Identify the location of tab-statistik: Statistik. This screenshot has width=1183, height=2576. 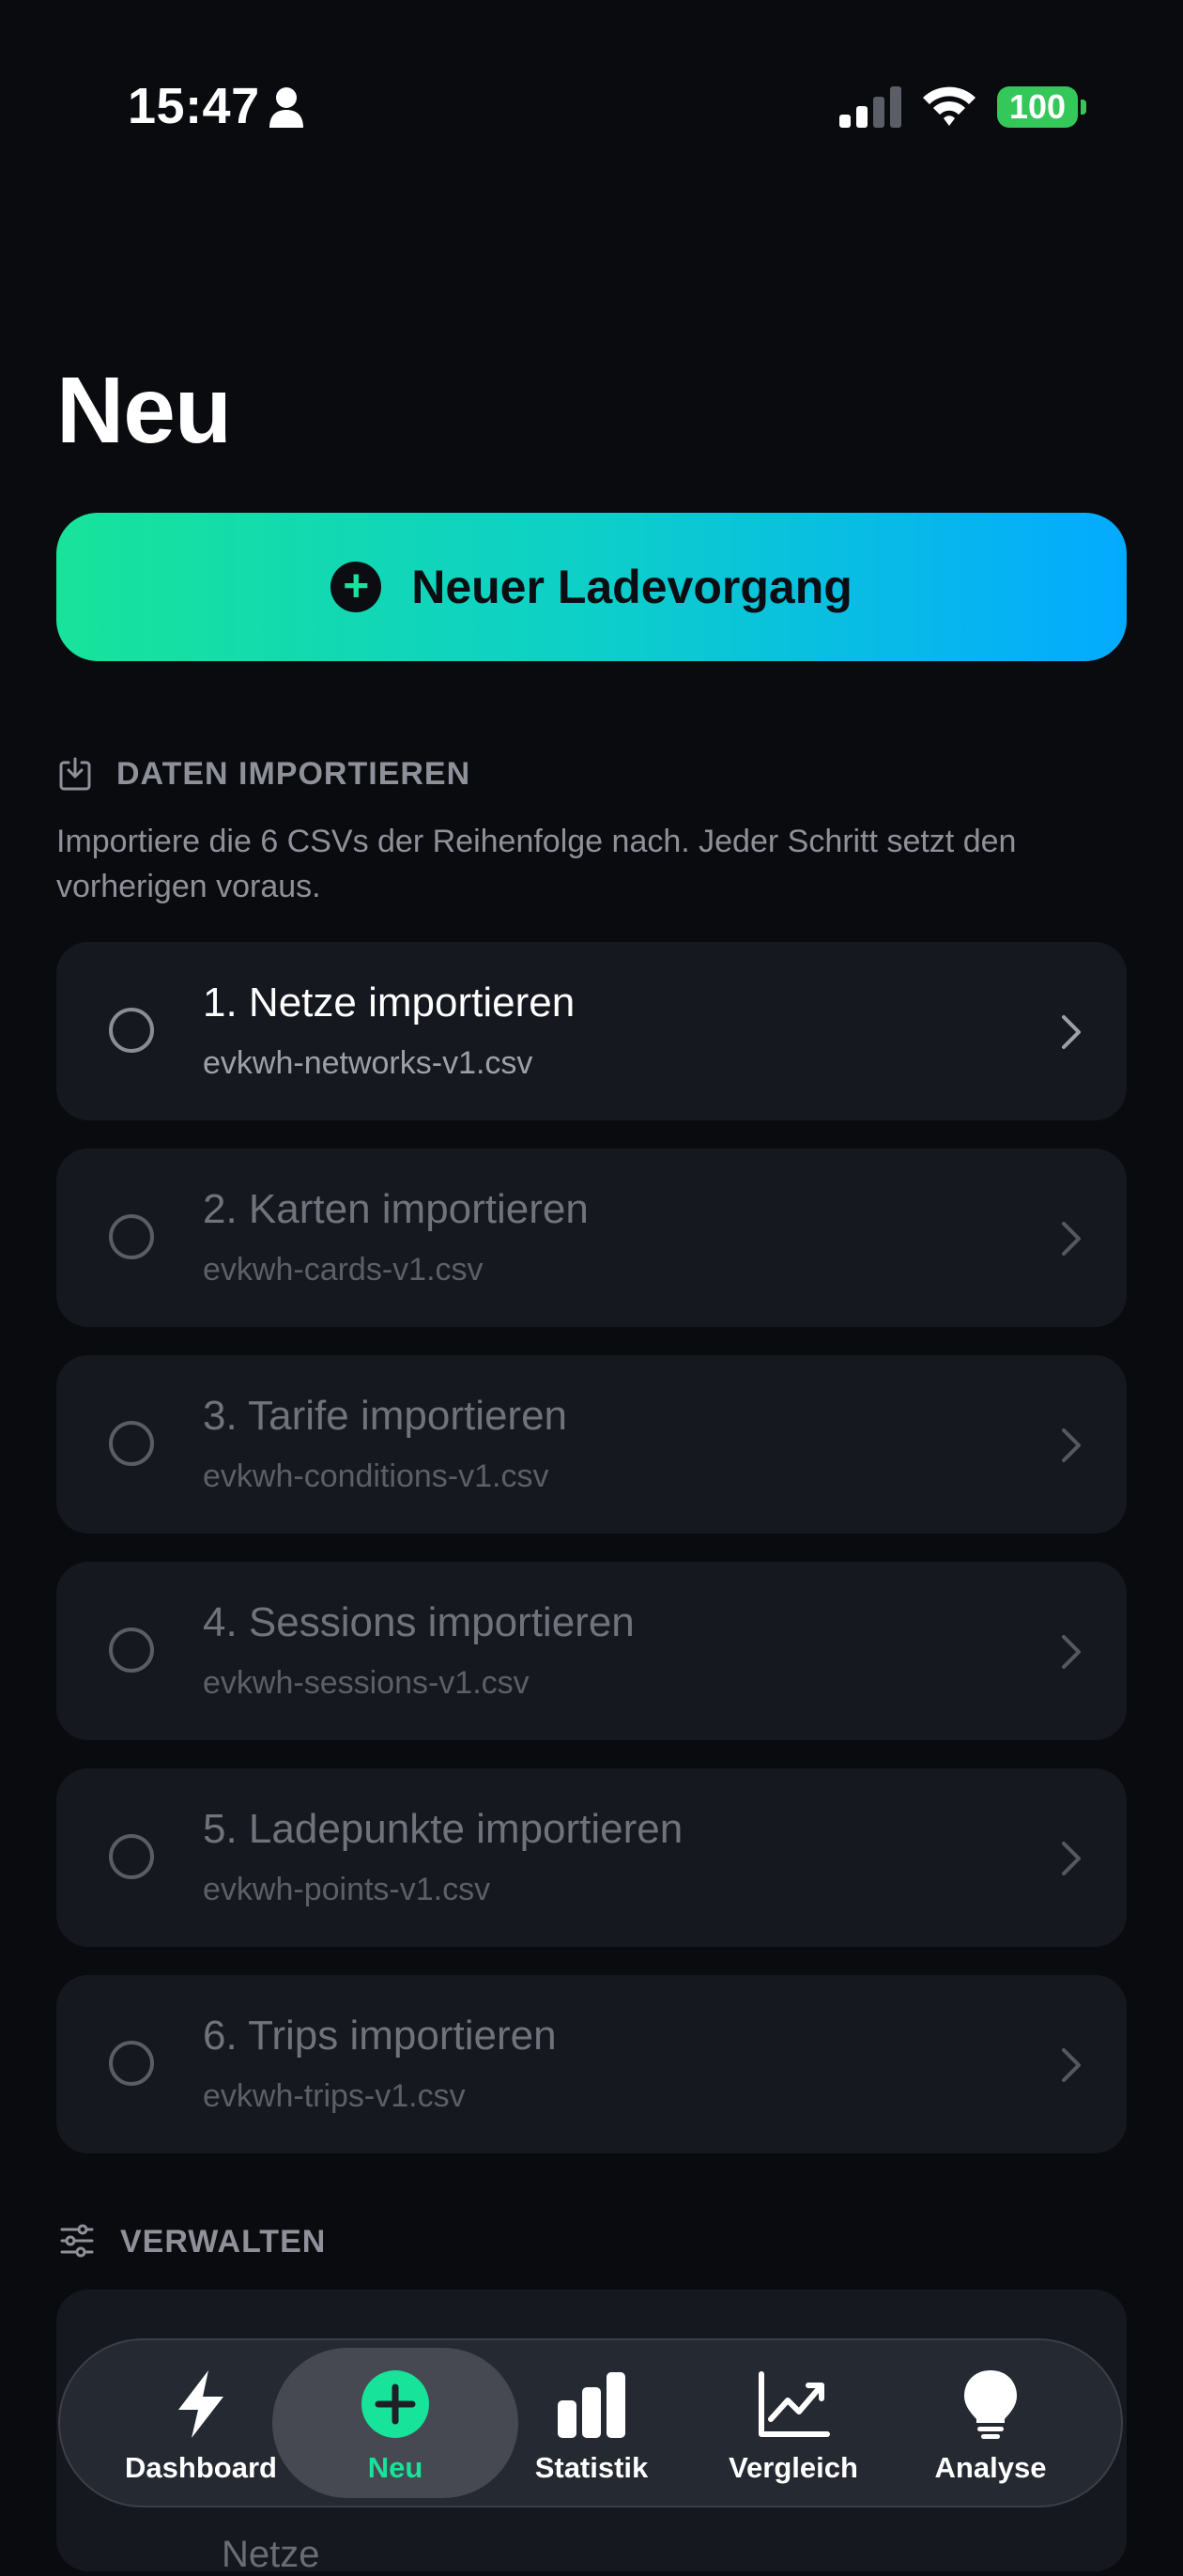
(592, 2423).